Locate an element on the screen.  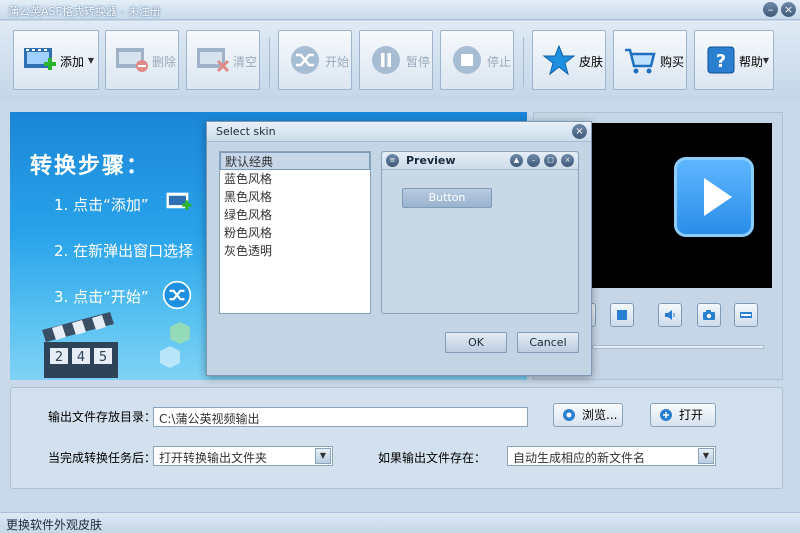
skin-list-item: 绿色风格 is located at coordinates (295, 215).